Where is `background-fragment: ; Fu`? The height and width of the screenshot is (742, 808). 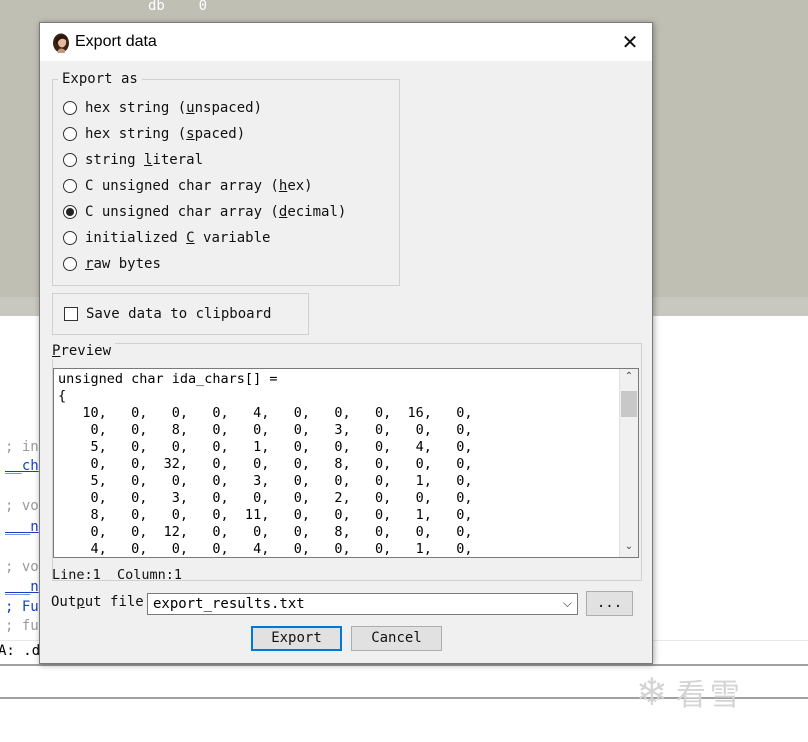 background-fragment: ; Fu is located at coordinates (22, 607).